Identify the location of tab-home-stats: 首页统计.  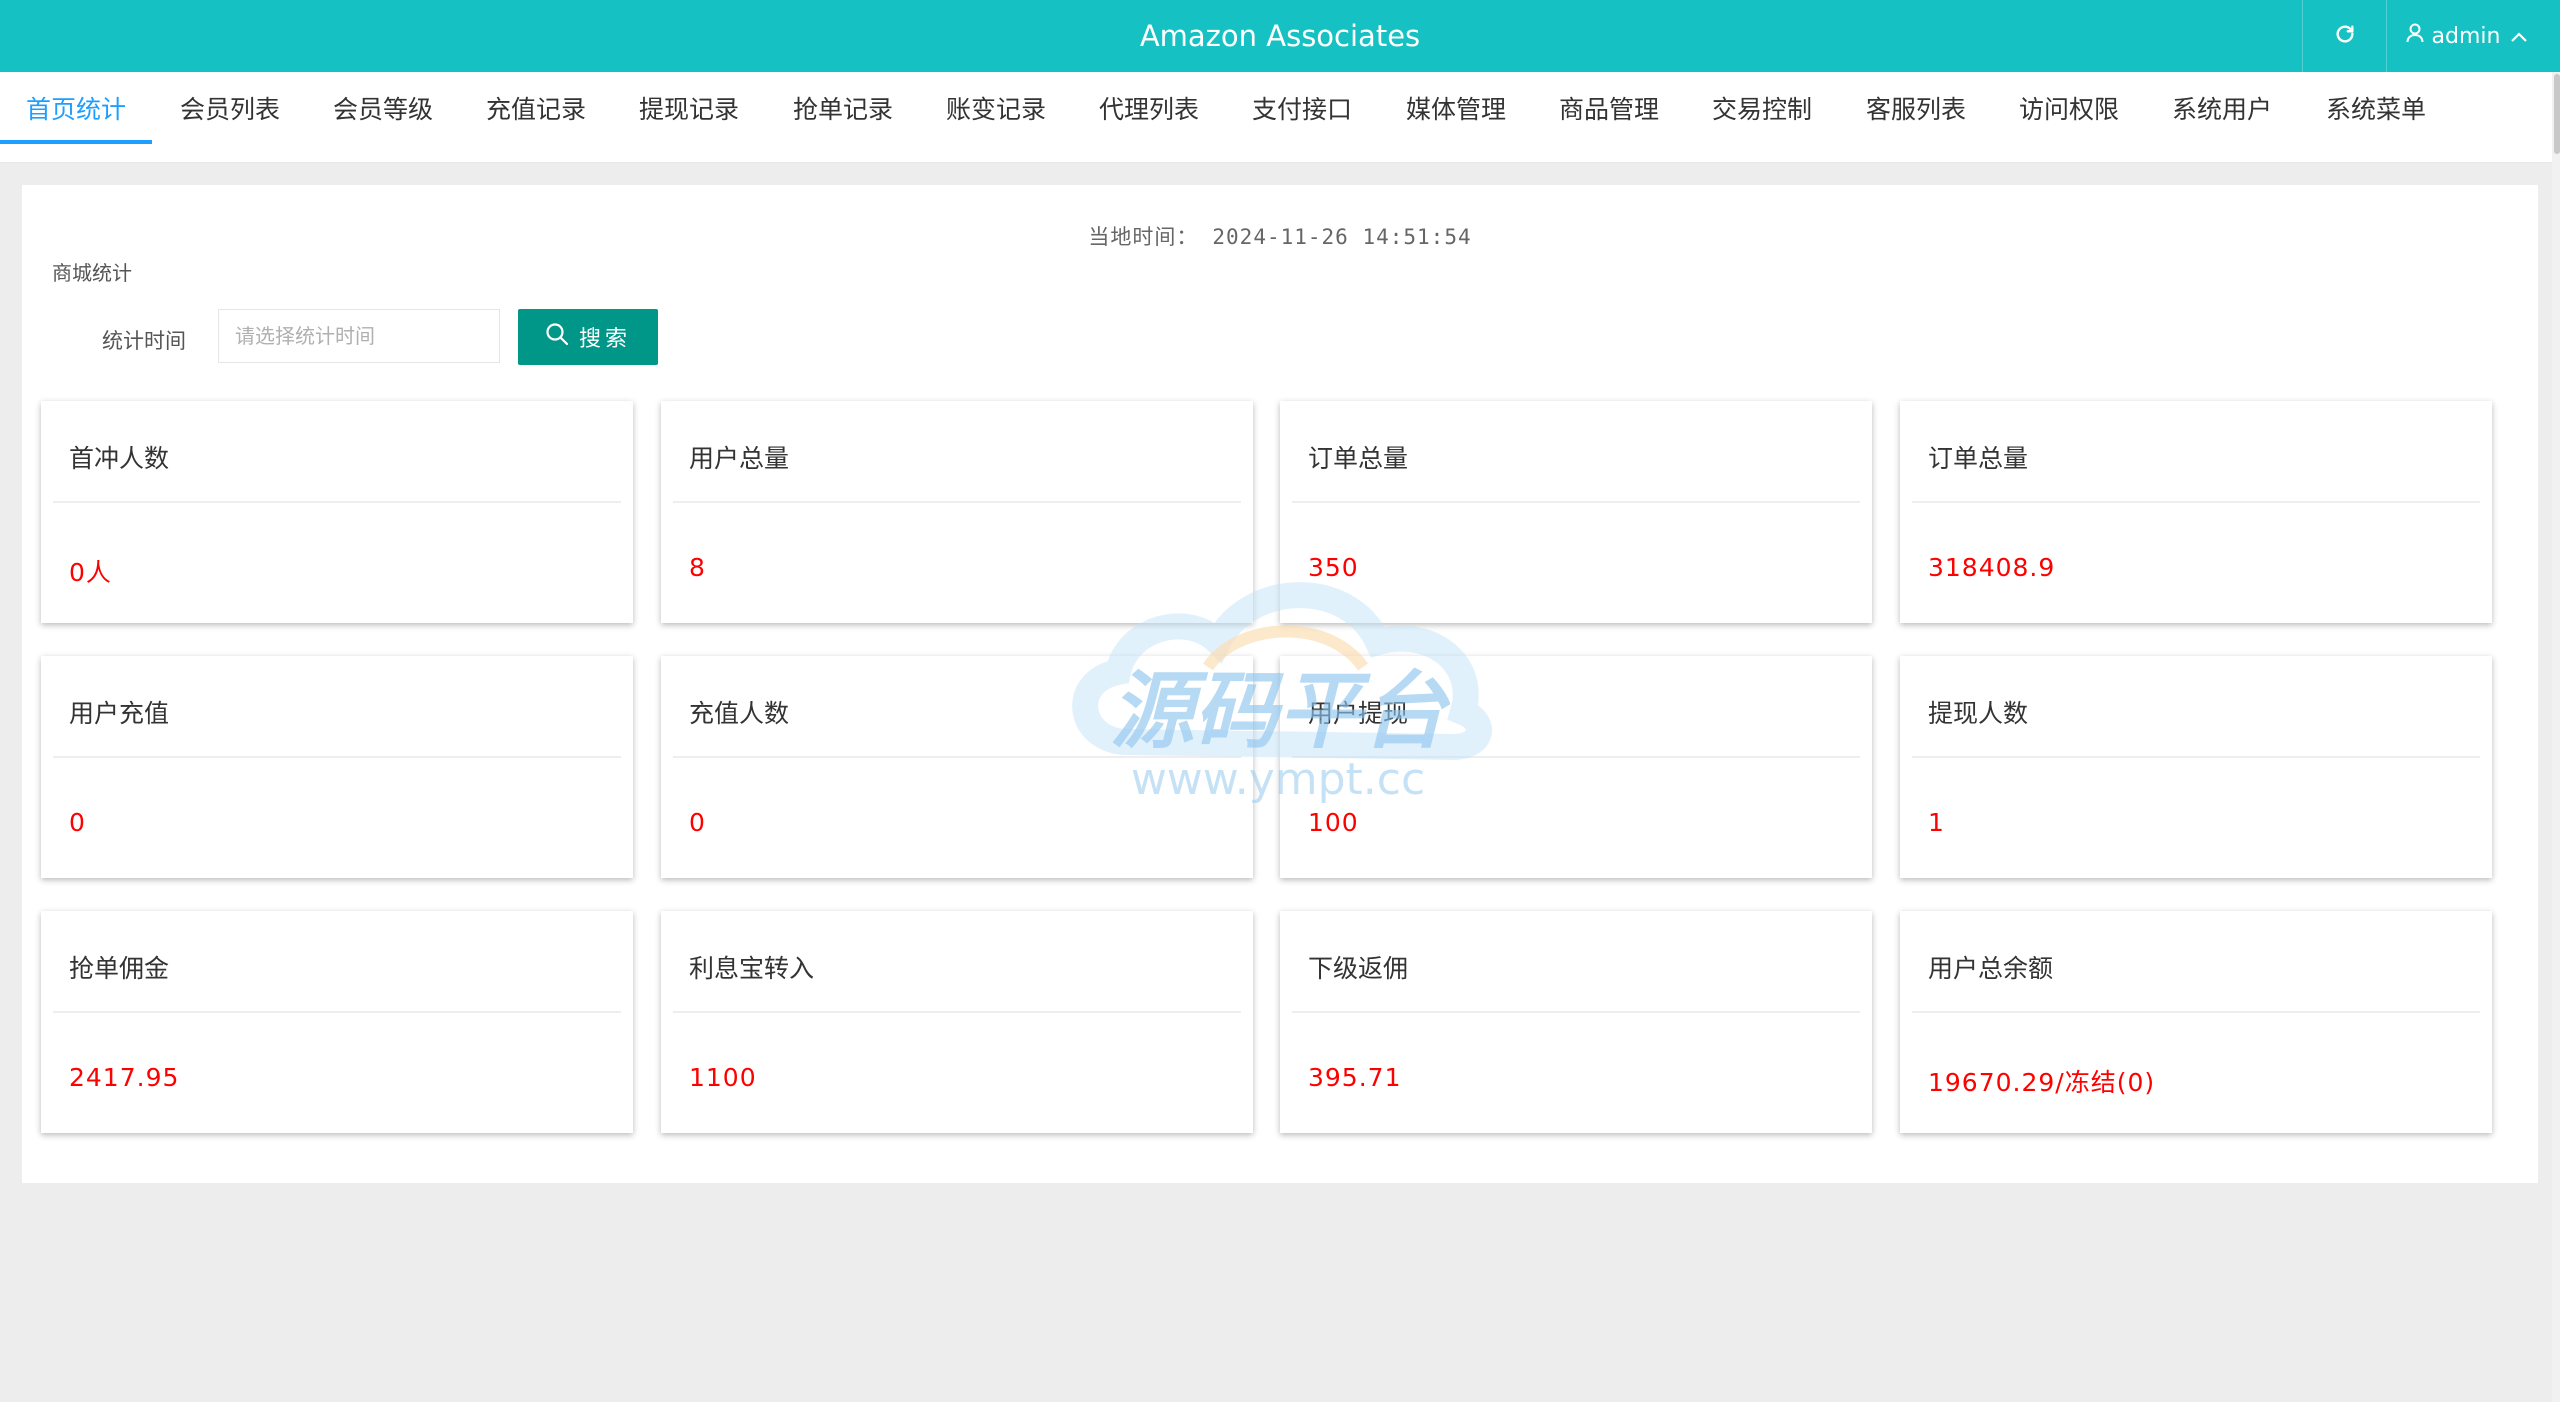
(76, 108).